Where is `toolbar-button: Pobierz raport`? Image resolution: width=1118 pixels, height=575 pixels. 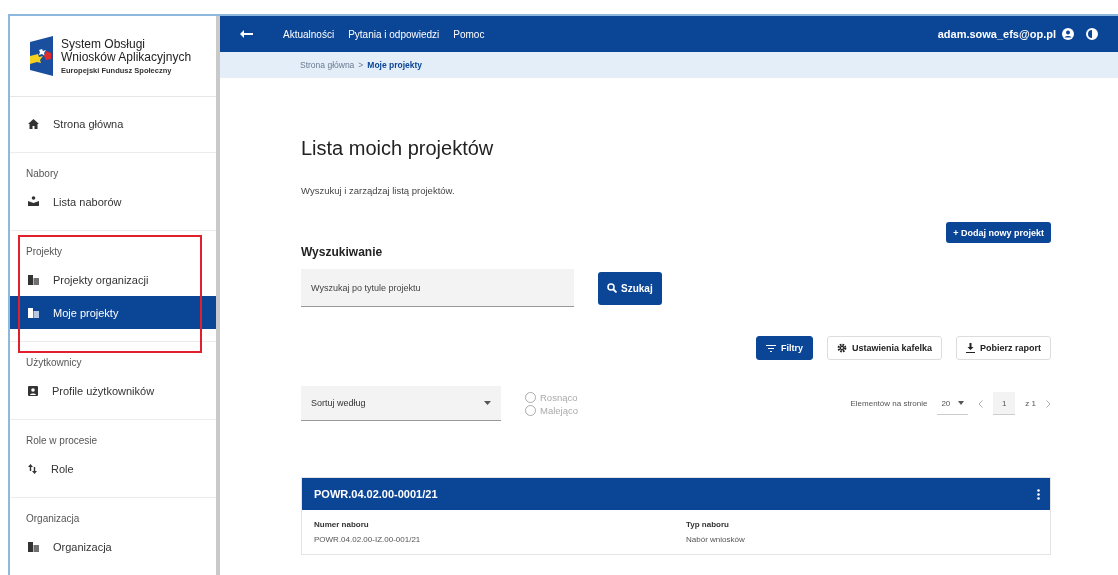
toolbar-button: Pobierz raport is located at coordinates (1003, 348).